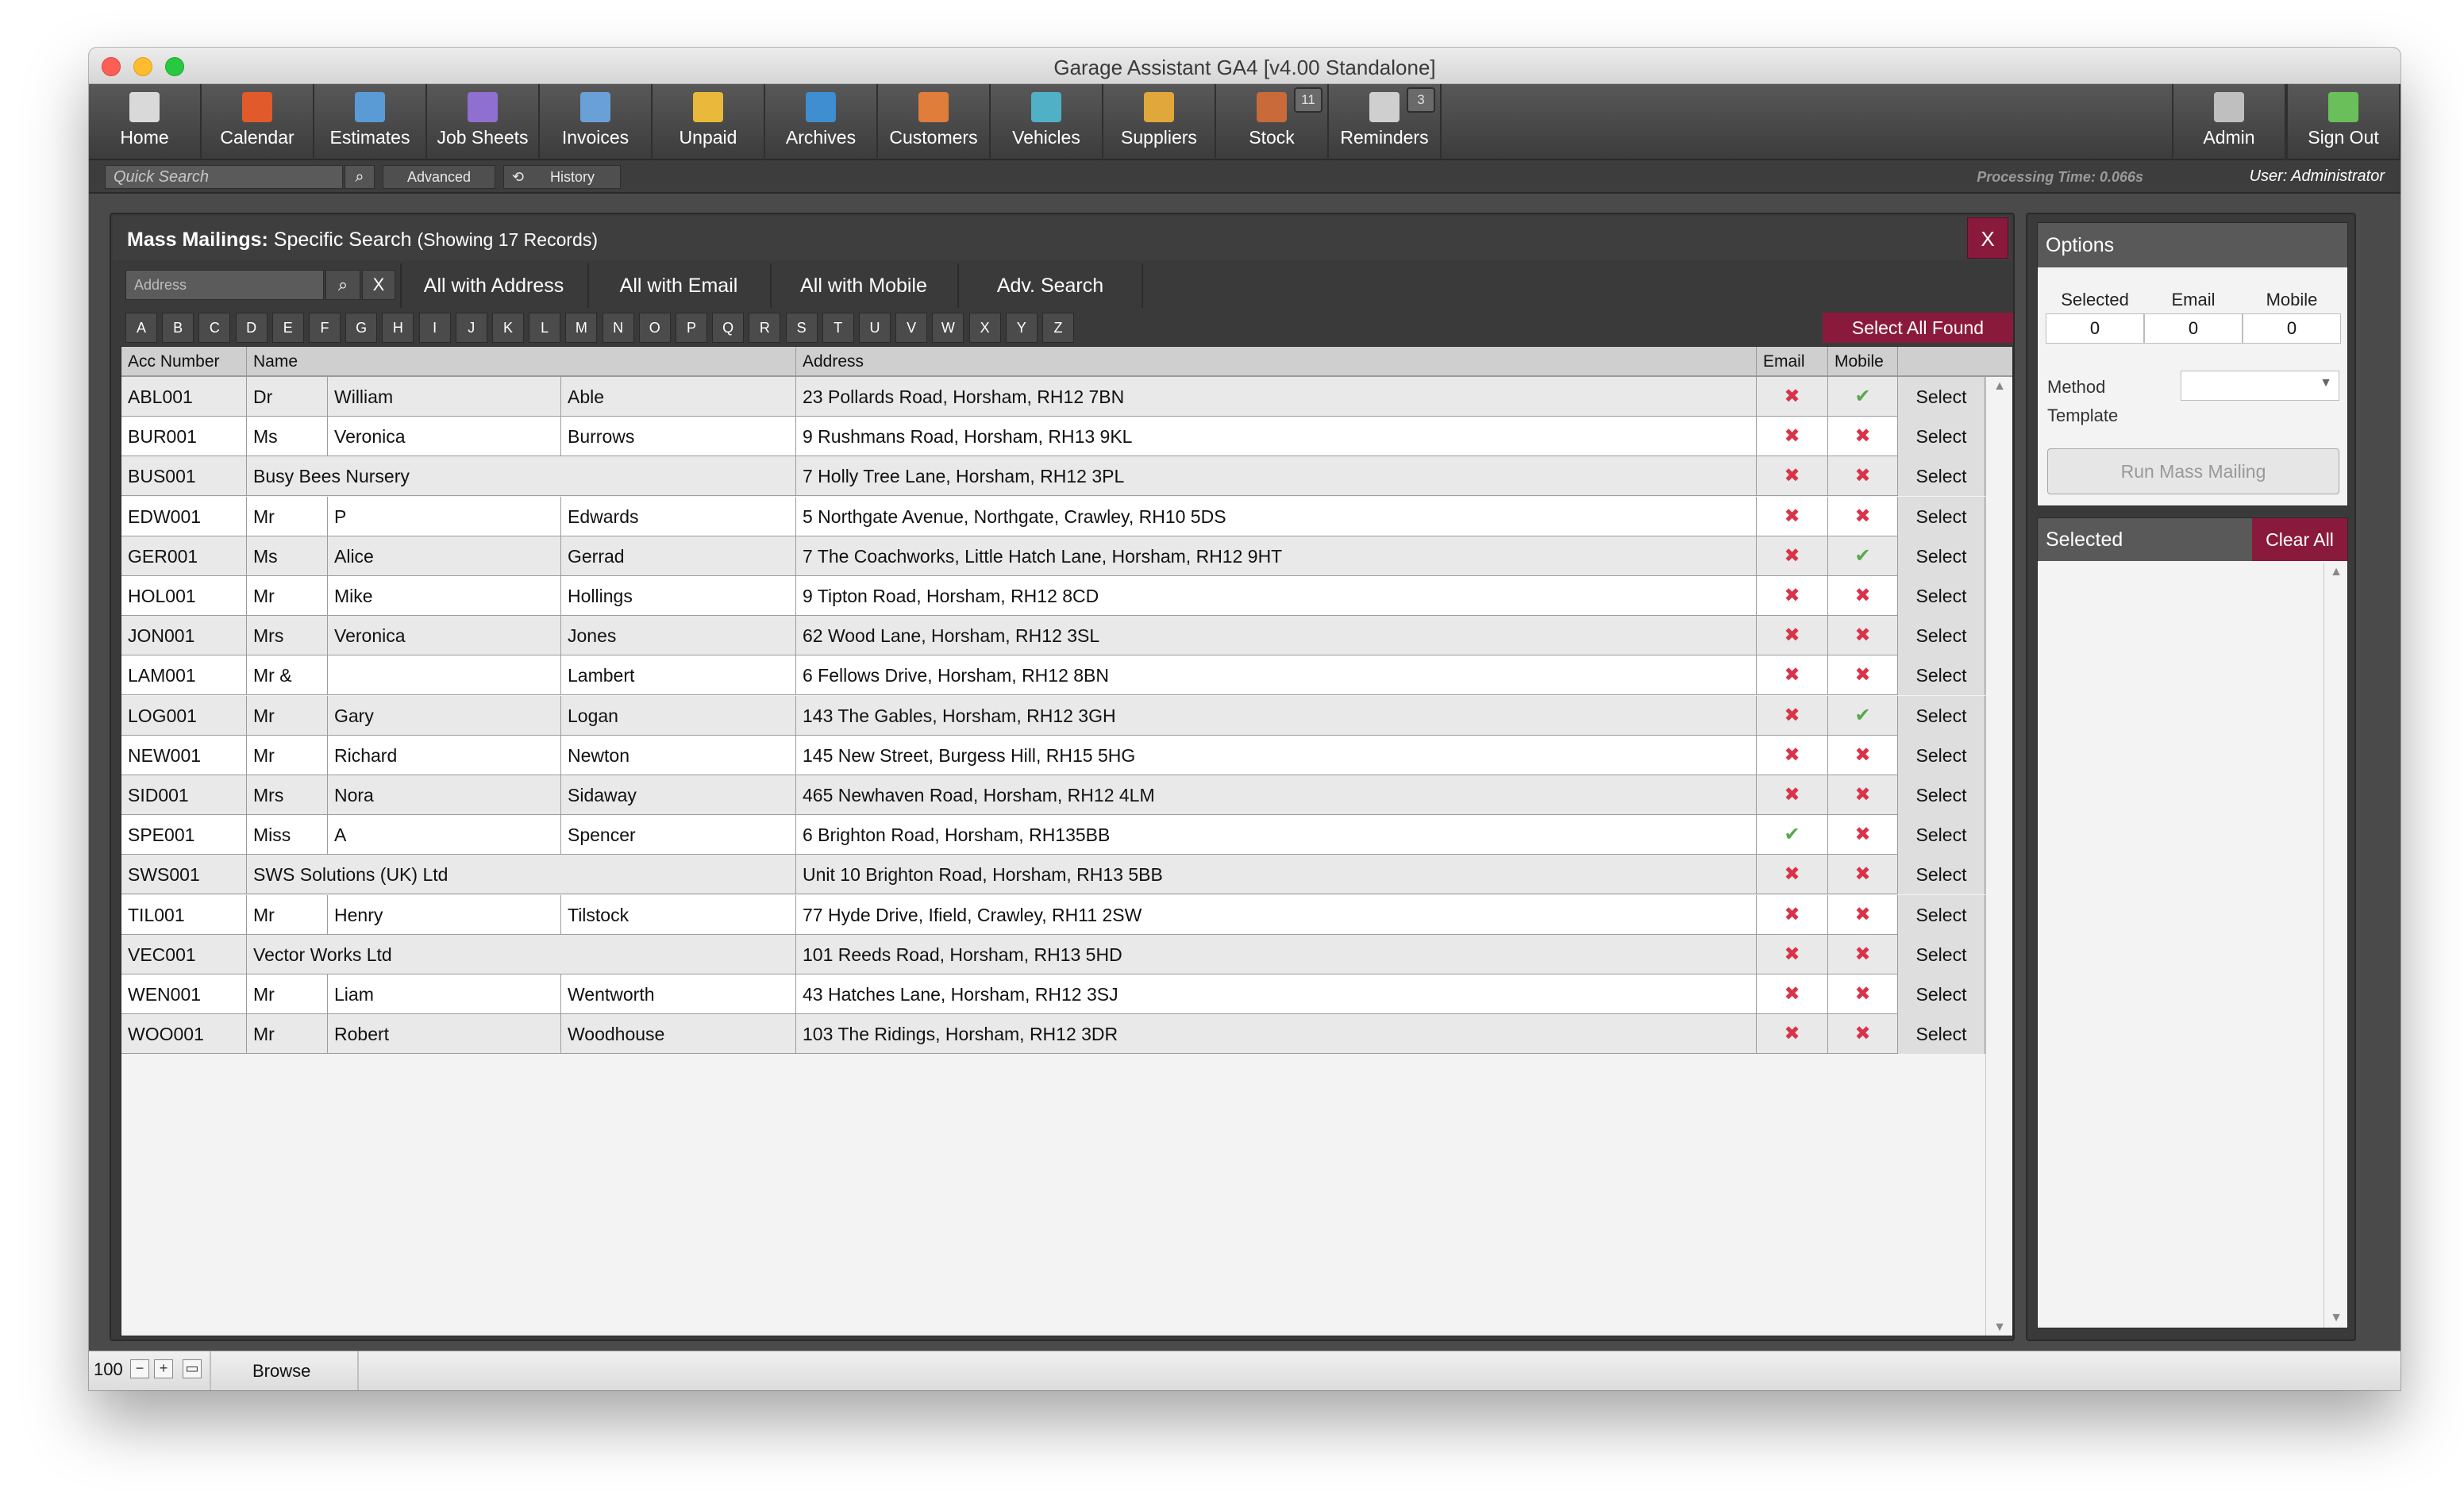 The width and height of the screenshot is (2464, 1503). What do you see at coordinates (224, 285) in the screenshot?
I see `address-filter-input: Address` at bounding box center [224, 285].